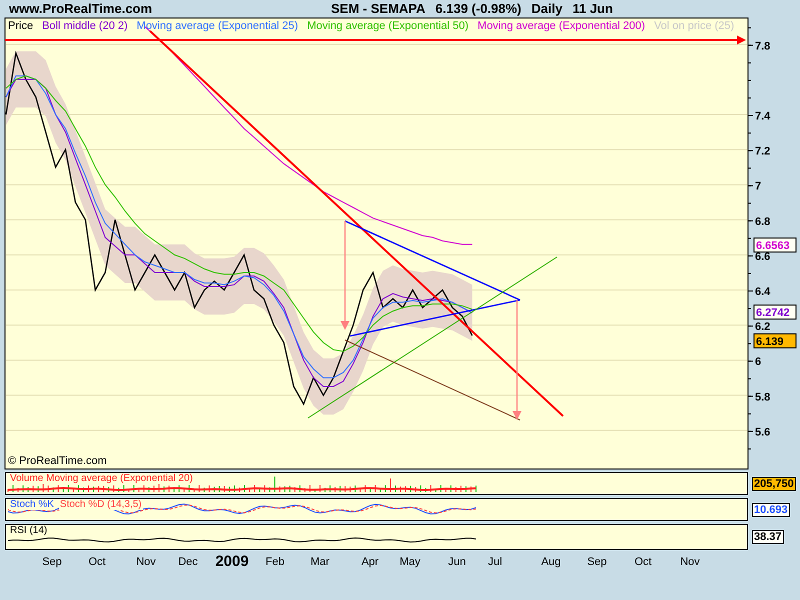 Image resolution: width=800 pixels, height=600 pixels. Describe the element at coordinates (762, 46) in the screenshot. I see `y-axis-label: 7.8` at that location.